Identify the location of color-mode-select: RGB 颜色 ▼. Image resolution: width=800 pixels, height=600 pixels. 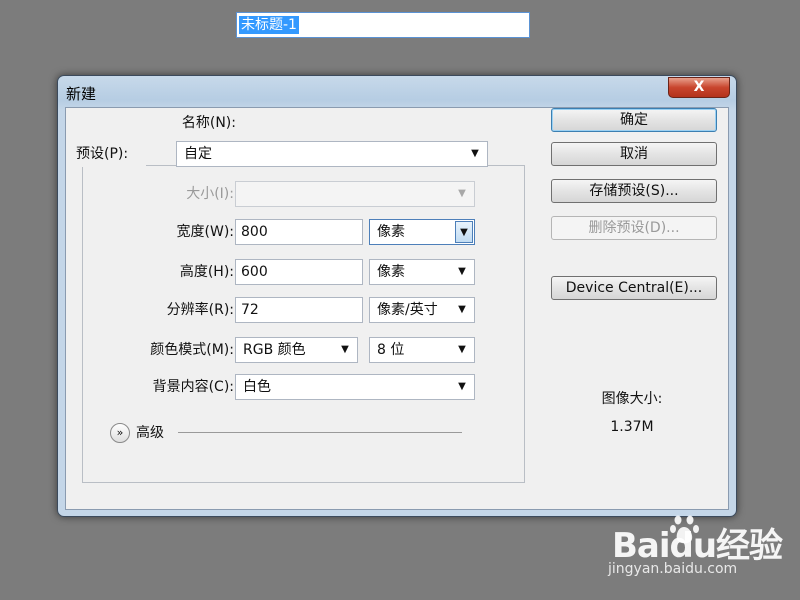
(296, 350).